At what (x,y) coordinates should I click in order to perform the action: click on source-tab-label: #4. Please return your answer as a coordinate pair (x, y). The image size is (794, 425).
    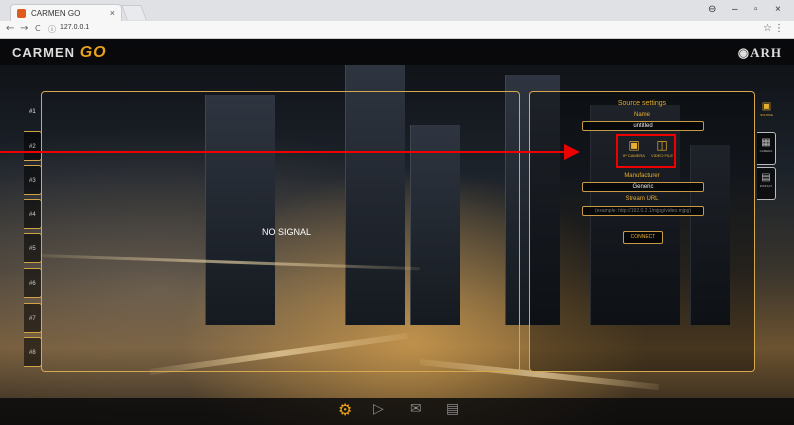
    Looking at the image, I should click on (32, 215).